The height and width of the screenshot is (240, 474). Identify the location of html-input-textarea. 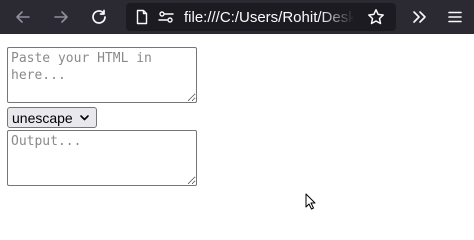
(102, 75).